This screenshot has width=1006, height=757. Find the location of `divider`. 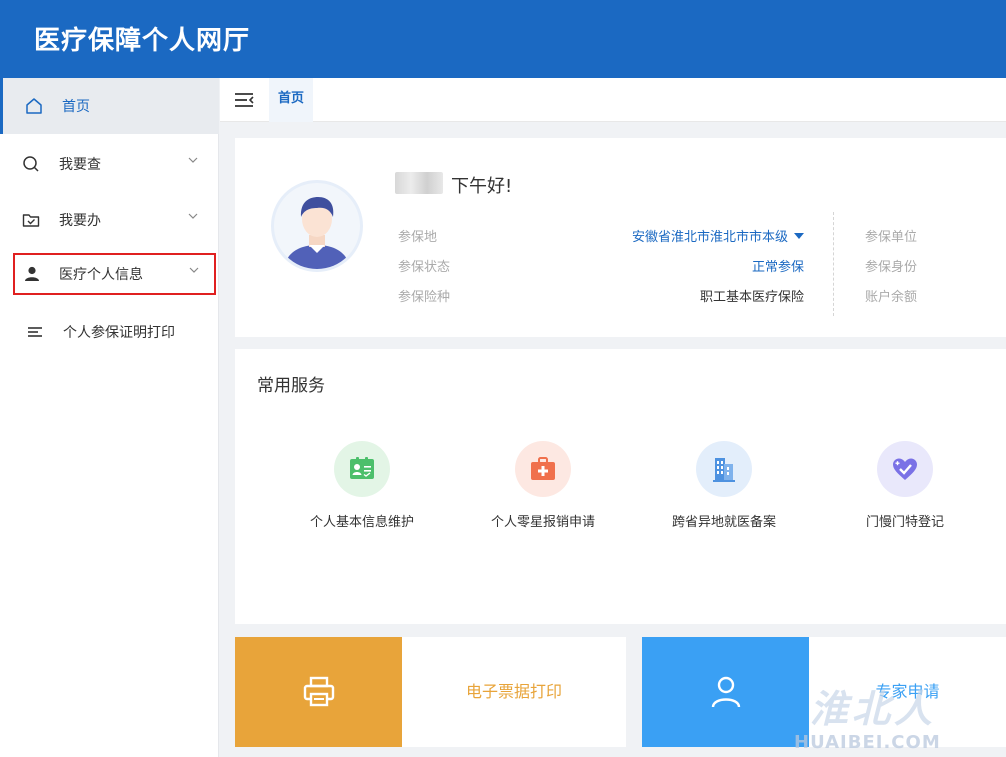

divider is located at coordinates (833, 264).